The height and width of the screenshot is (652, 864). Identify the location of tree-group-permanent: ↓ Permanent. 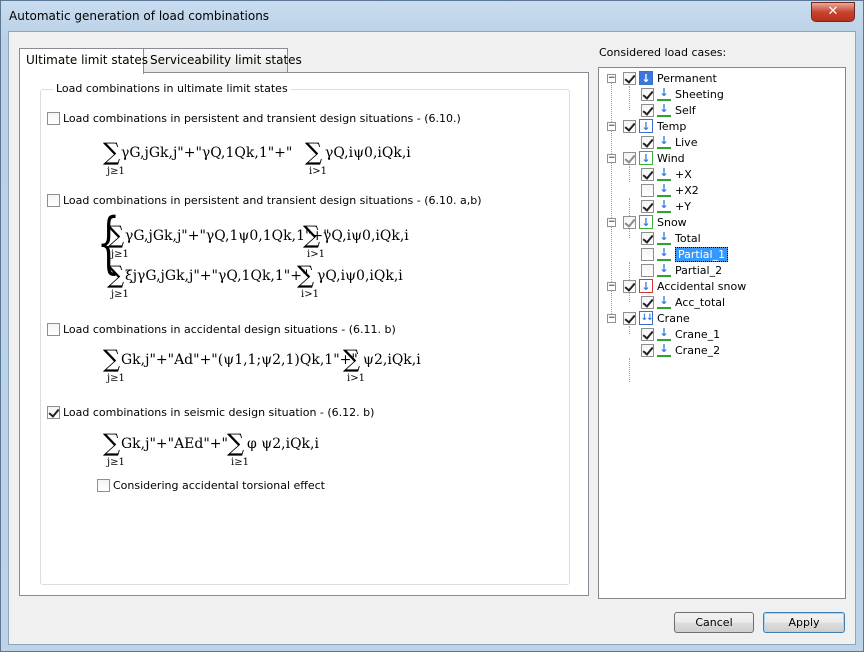
(670, 78).